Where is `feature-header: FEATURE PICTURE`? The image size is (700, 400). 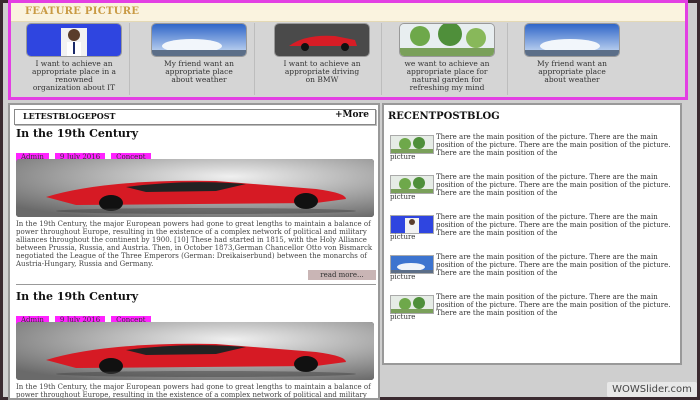 feature-header: FEATURE PICTURE is located at coordinates (348, 12).